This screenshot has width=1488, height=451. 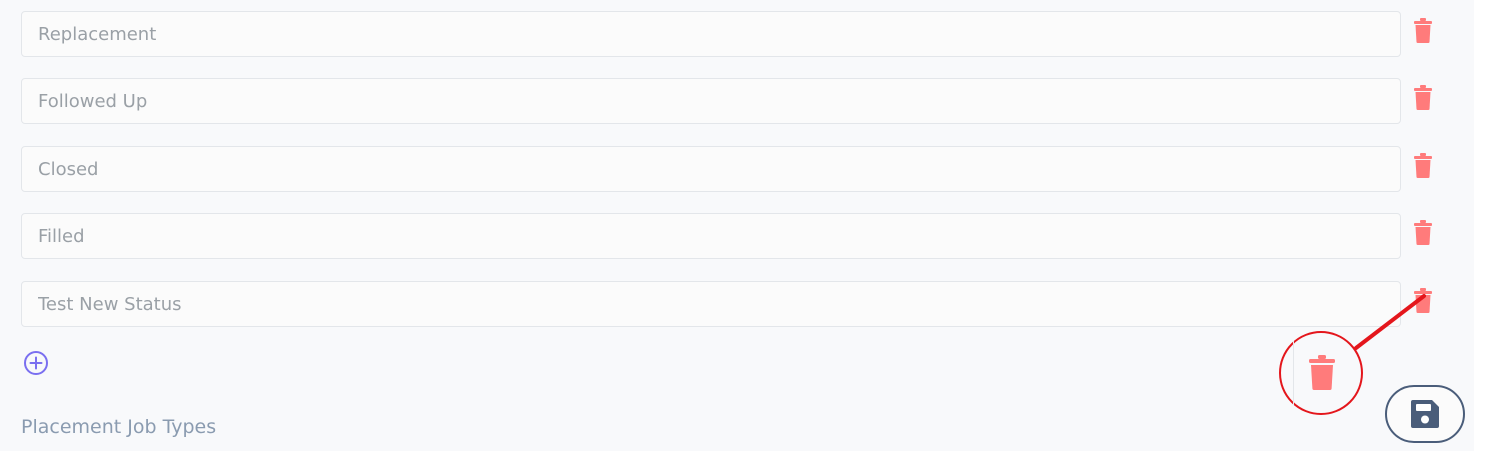 What do you see at coordinates (711, 101) in the screenshot?
I see `status-input-followed-up` at bounding box center [711, 101].